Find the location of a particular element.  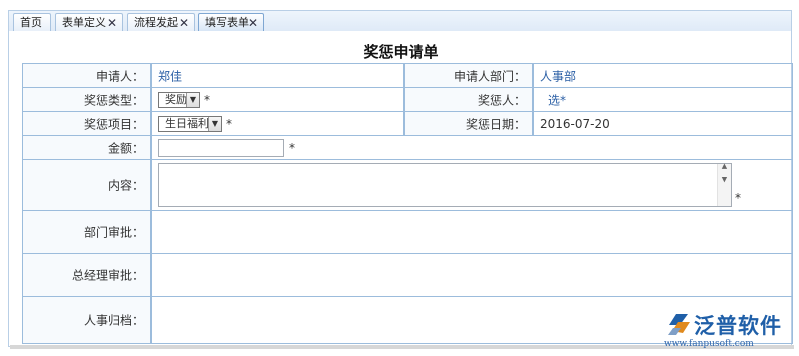

reward-date-value: 2016-07-20 is located at coordinates (575, 124).